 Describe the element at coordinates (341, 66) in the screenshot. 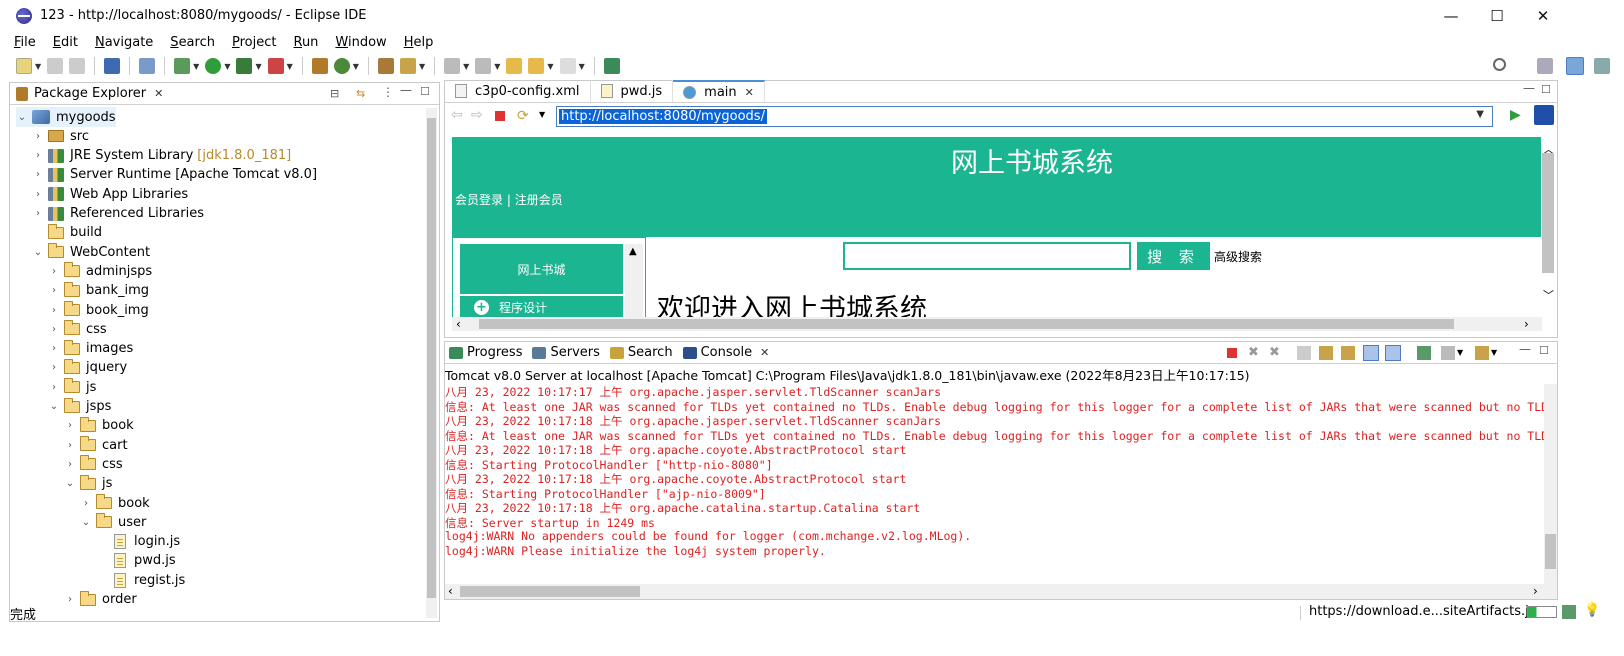

I see `new-class-icon` at that location.